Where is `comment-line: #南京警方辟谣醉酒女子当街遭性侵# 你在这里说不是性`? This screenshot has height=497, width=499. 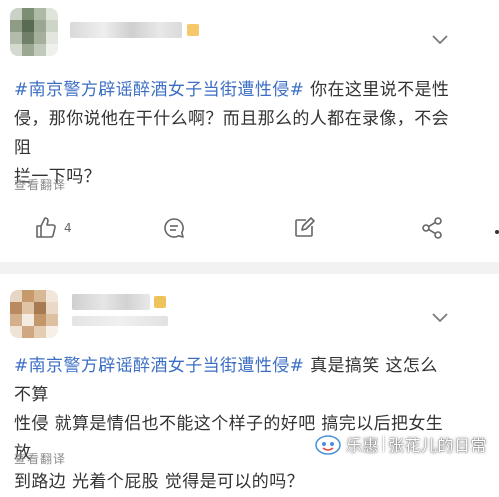
comment-line: #南京警方辟谣醉酒女子当街遭性侵# 你在这里说不是性 is located at coordinates (232, 90).